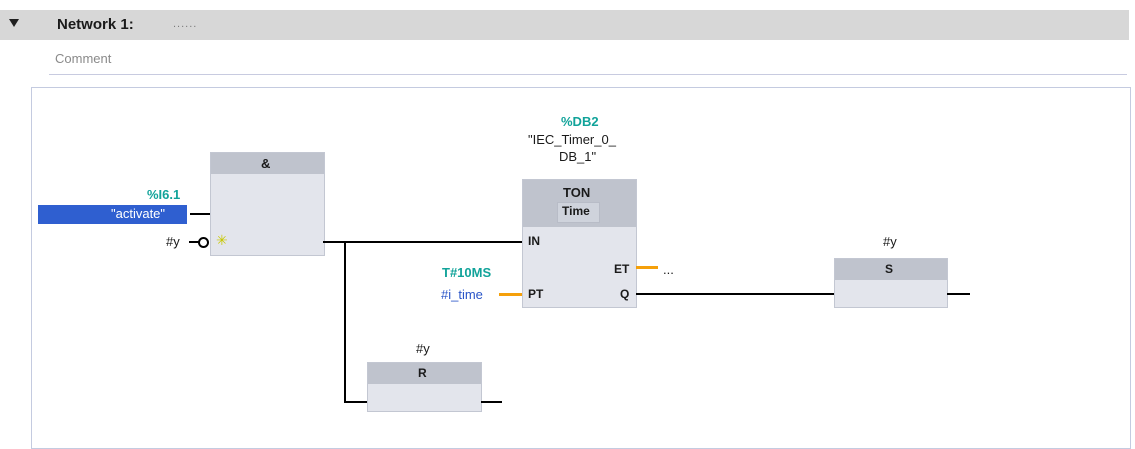 The image size is (1135, 449). Describe the element at coordinates (735, 294) in the screenshot. I see `q-output-wire` at that location.